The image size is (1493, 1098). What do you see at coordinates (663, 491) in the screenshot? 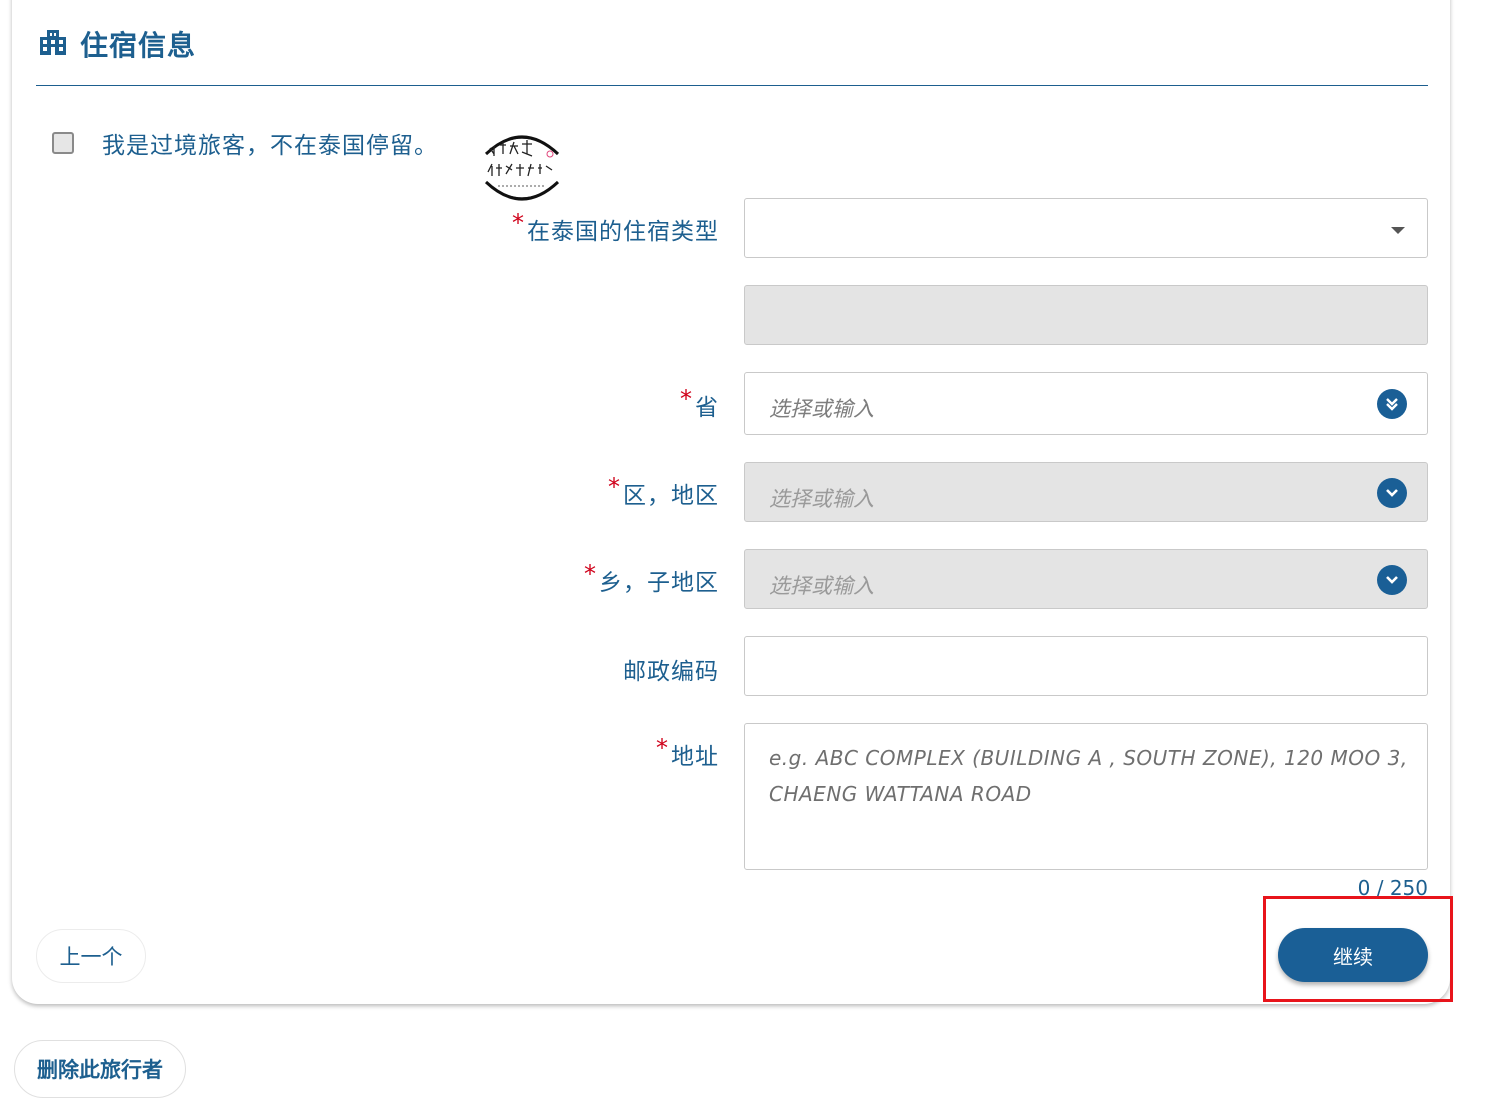
I see `district-label: *区，地区` at bounding box center [663, 491].